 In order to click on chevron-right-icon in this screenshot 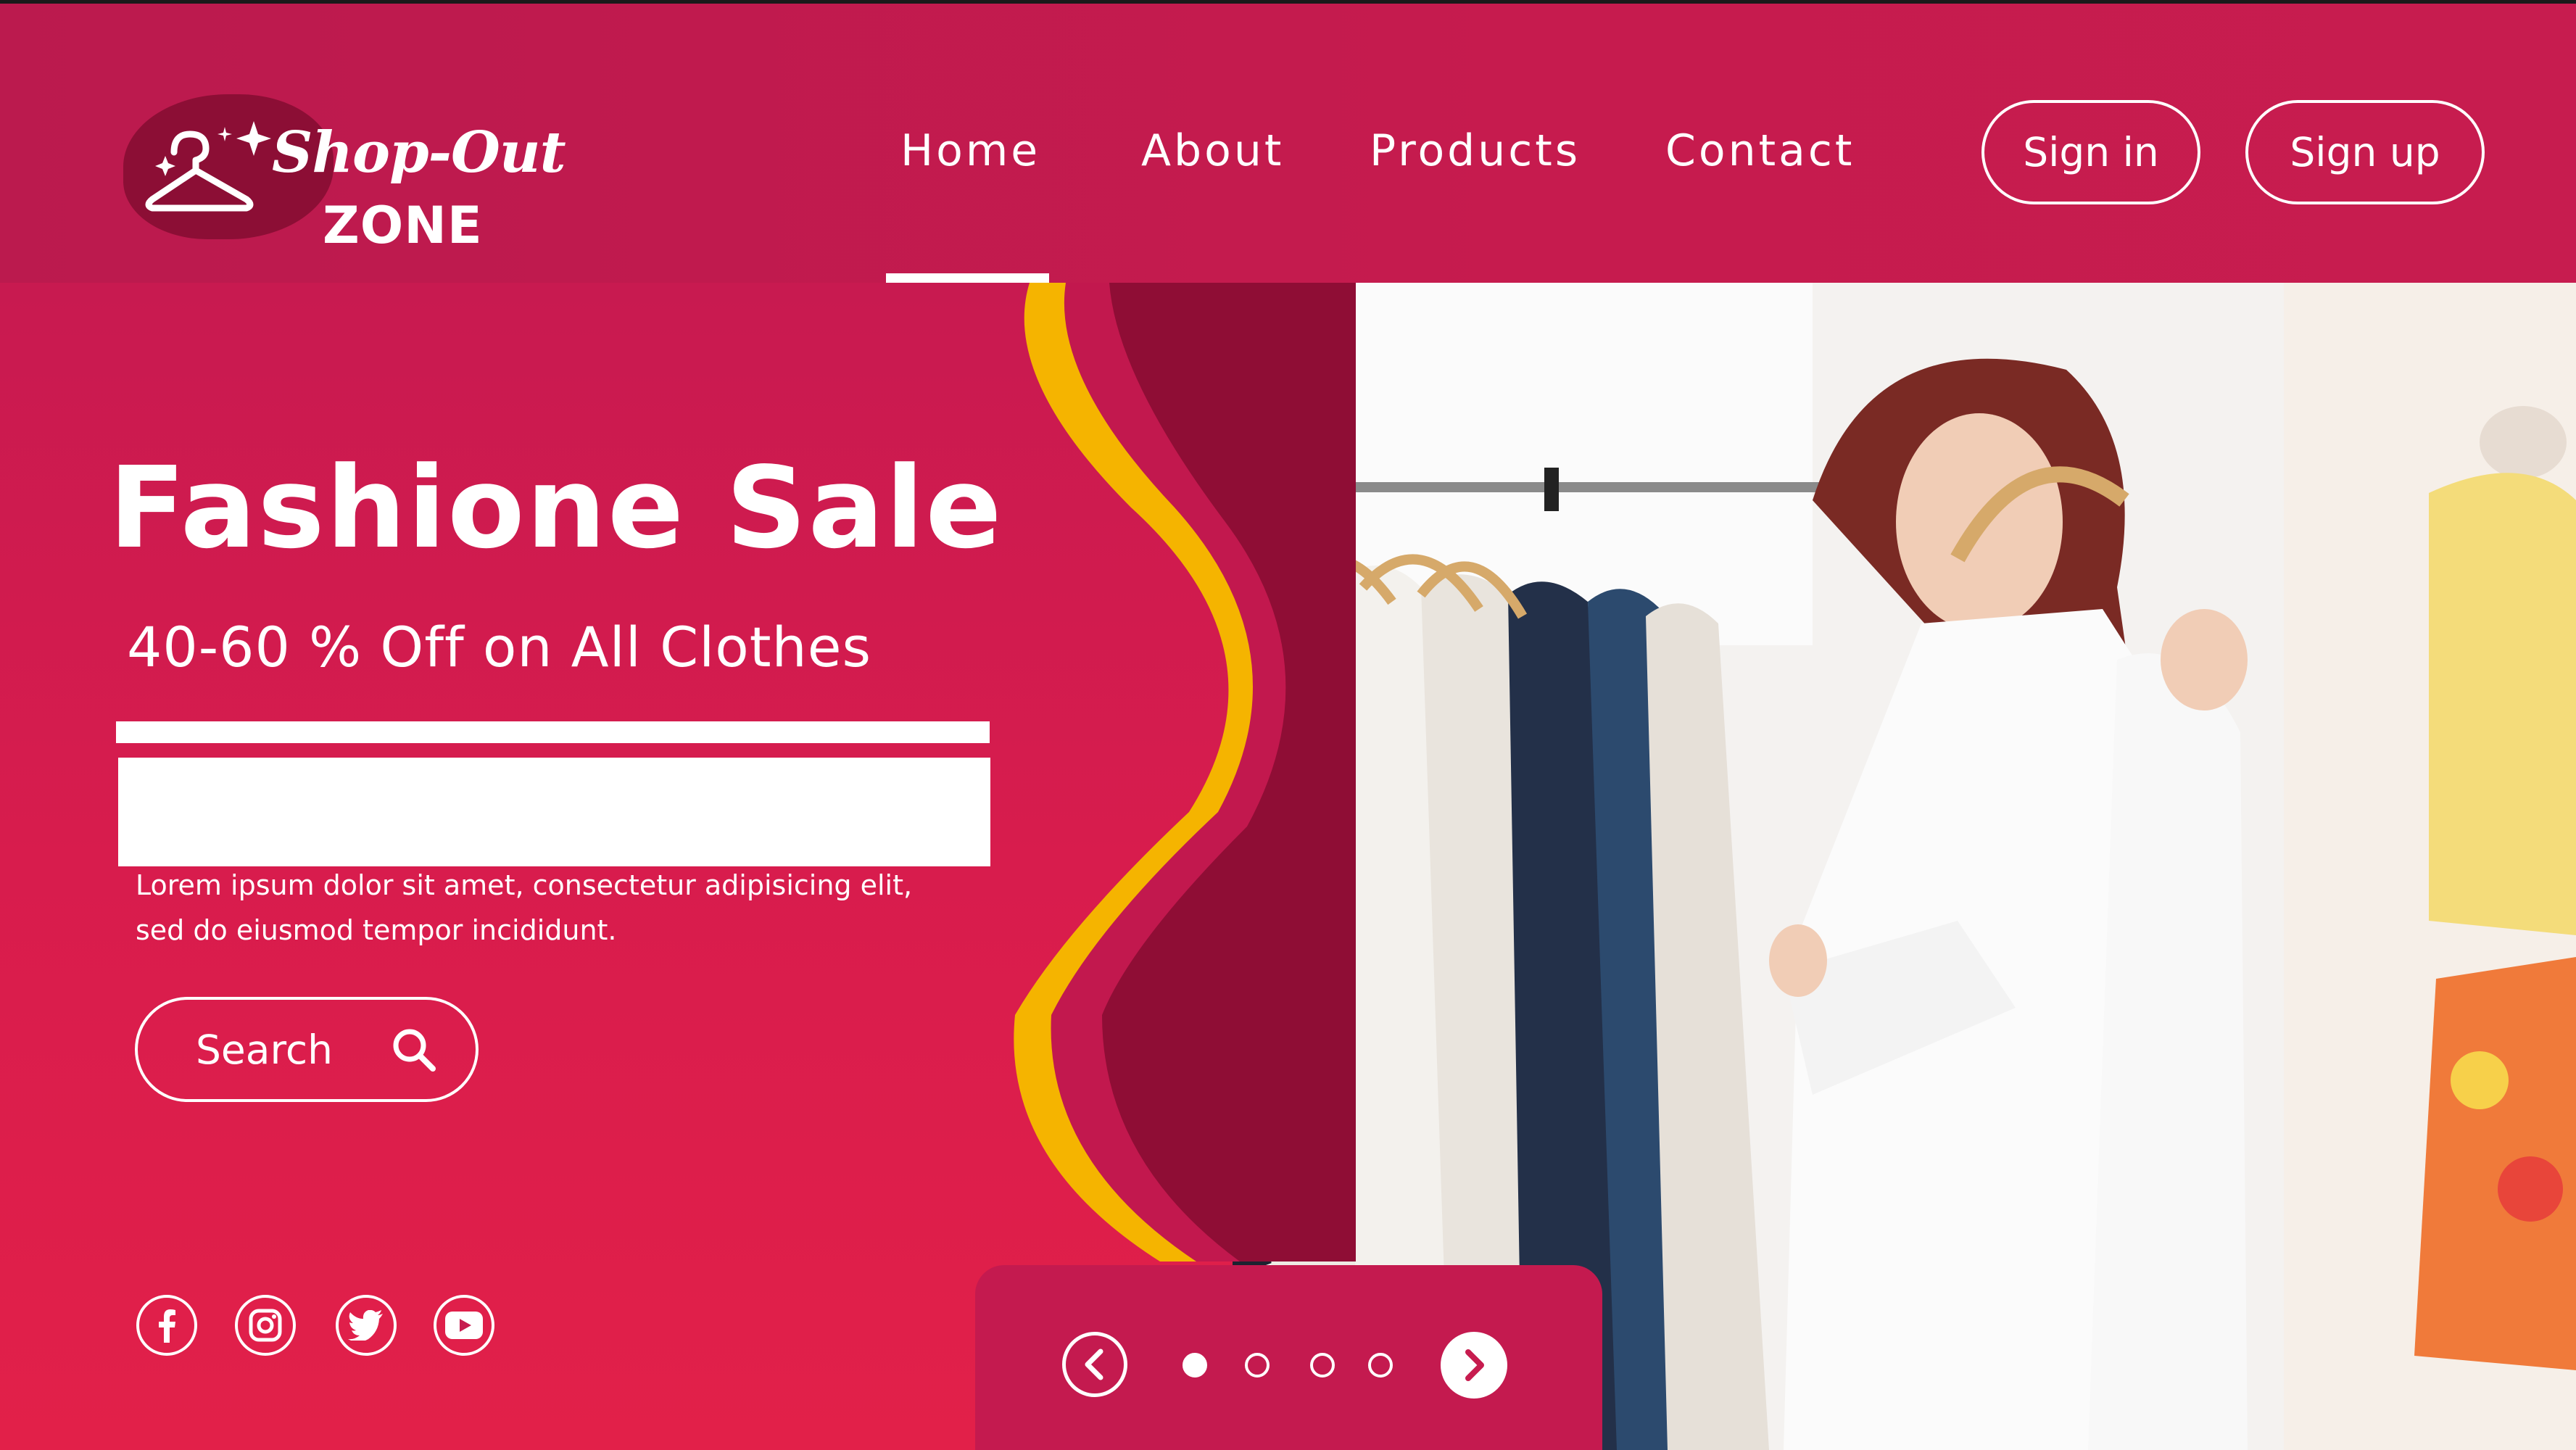, I will do `click(1474, 1365)`.